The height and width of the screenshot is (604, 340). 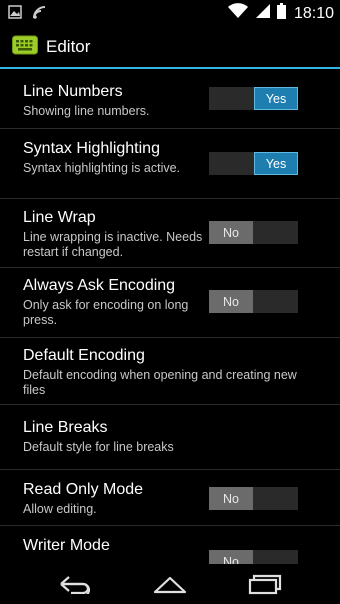 I want to click on setting-title: Line Wrap, so click(x=59, y=217).